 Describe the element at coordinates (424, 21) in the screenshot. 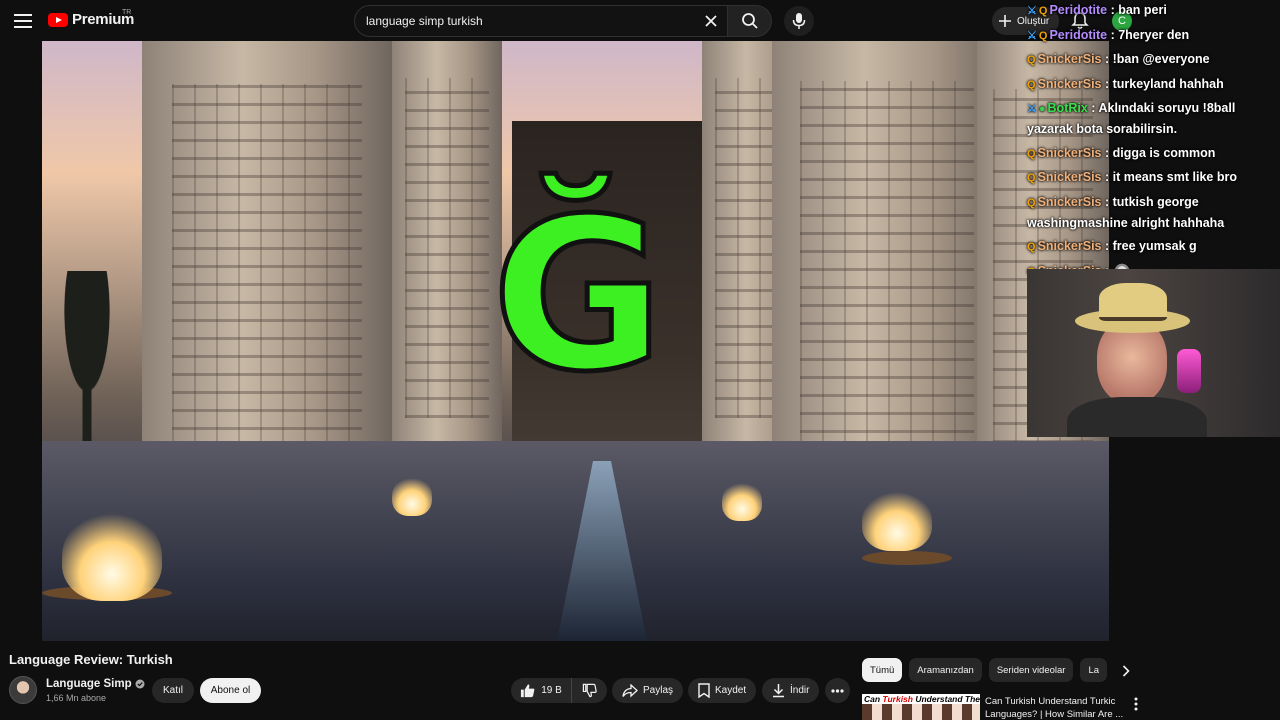

I see `search-input-value: language simp turkish` at that location.